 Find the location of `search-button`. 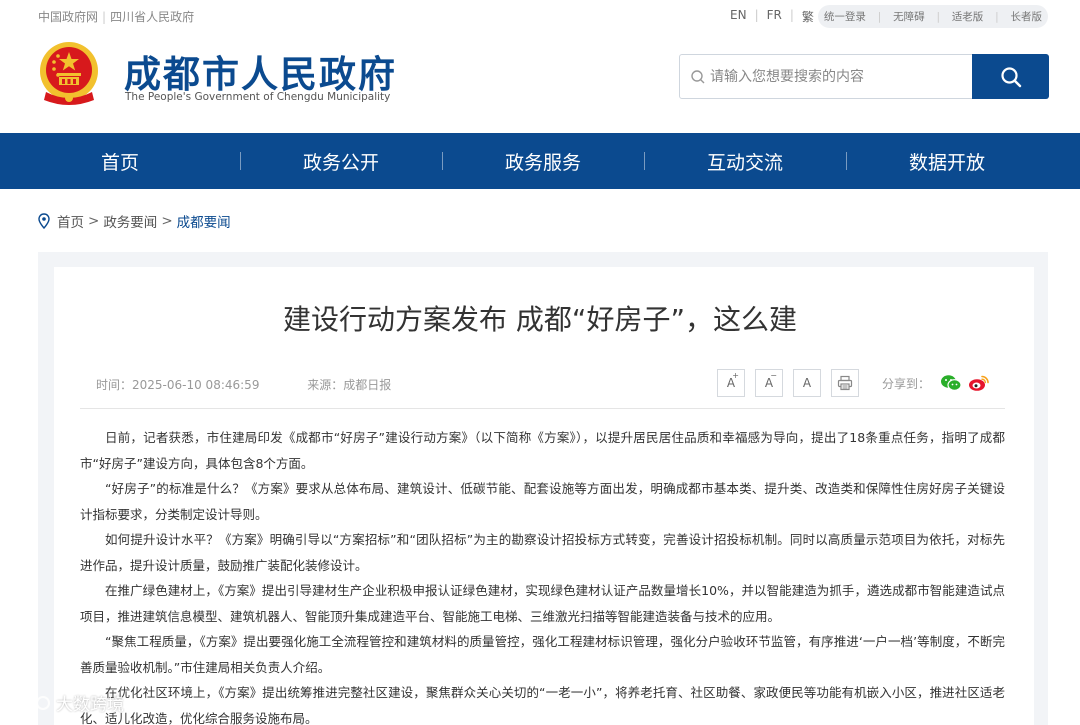

search-button is located at coordinates (1010, 76).